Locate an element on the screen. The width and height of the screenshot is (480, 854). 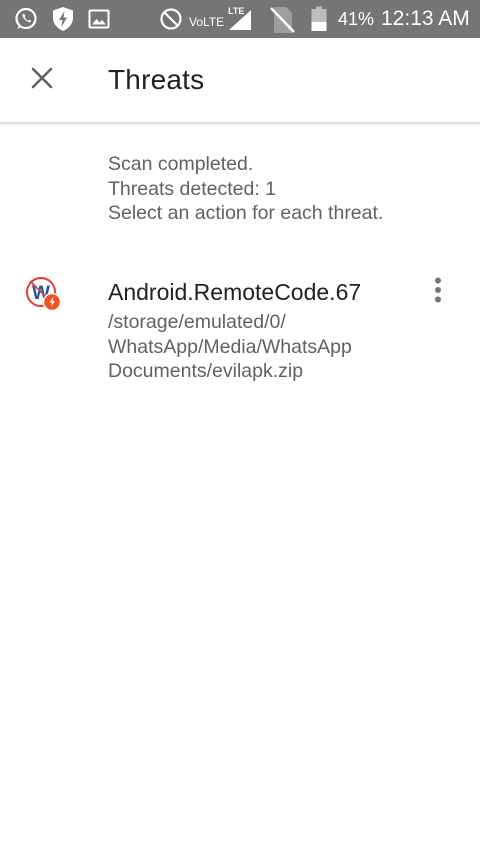
signal-icon is located at coordinates (240, 22).